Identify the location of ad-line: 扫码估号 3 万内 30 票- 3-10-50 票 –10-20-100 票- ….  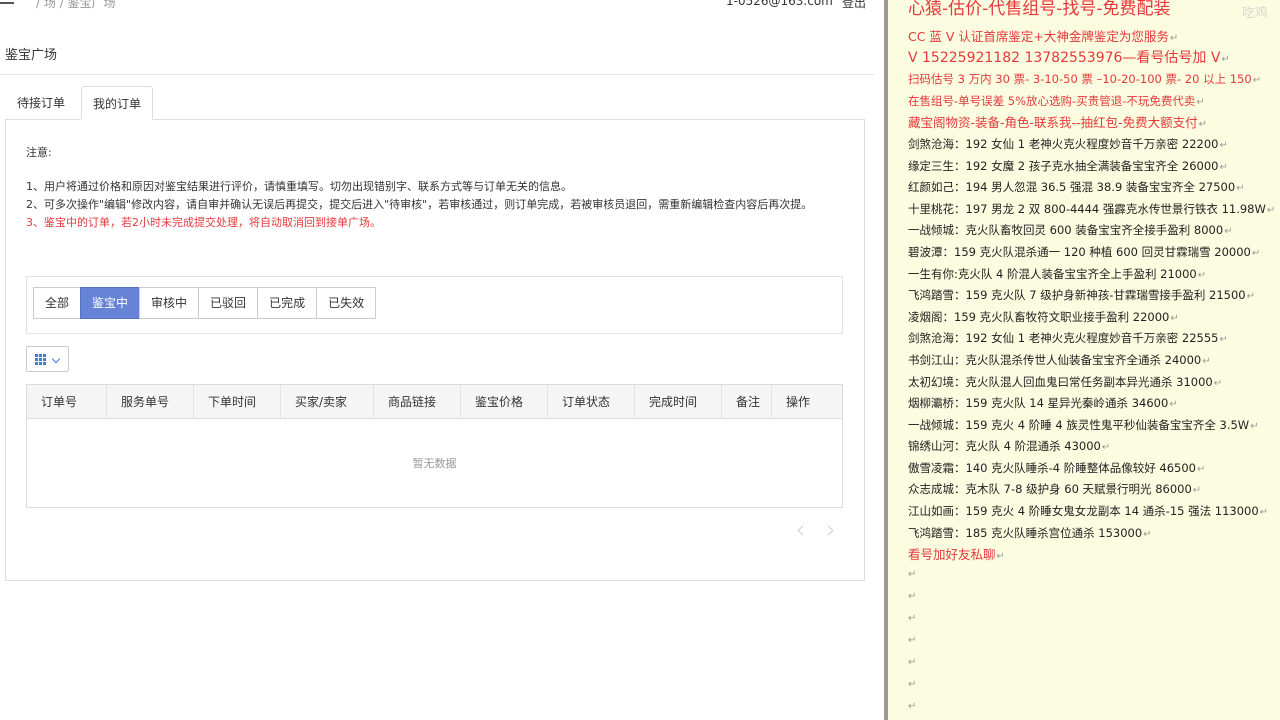
(1094, 80).